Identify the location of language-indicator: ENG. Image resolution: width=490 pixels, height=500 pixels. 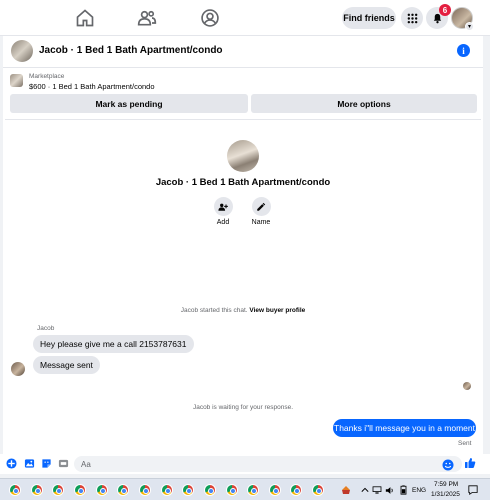
(419, 490).